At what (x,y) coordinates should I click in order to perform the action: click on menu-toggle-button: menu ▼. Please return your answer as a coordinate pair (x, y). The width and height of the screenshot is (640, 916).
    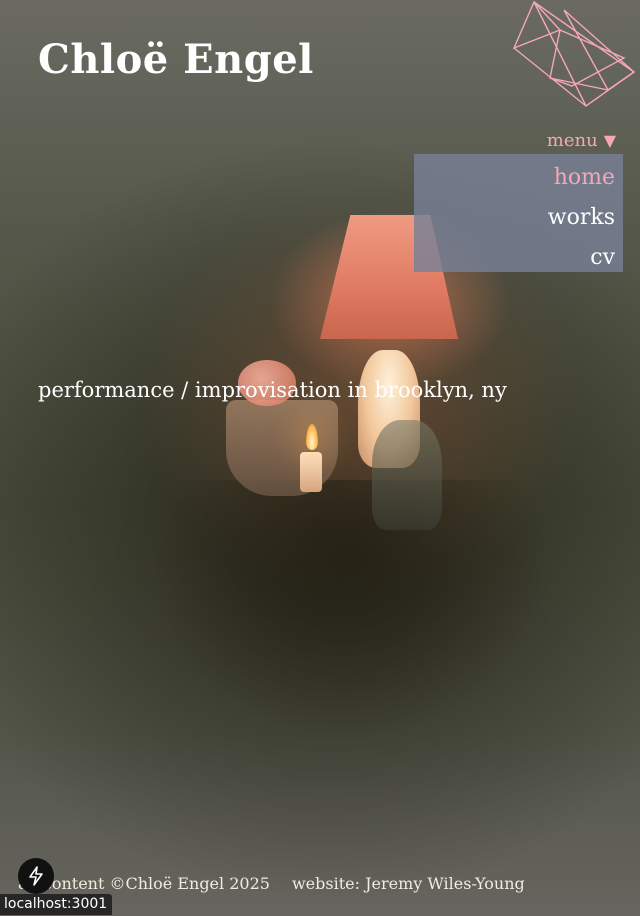
    Looking at the image, I should click on (581, 140).